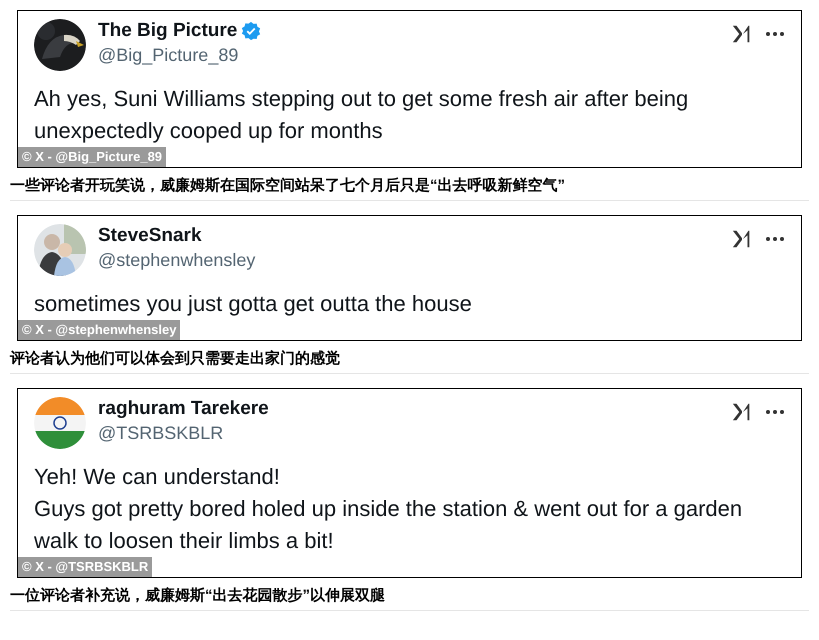 This screenshot has height=640, width=819. I want to click on post-text: sometimes you just gotta get outta the house, so click(253, 304).